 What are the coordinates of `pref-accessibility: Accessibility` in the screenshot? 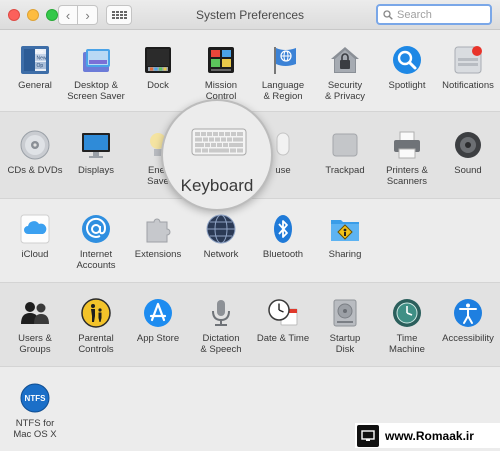 It's located at (468, 320).